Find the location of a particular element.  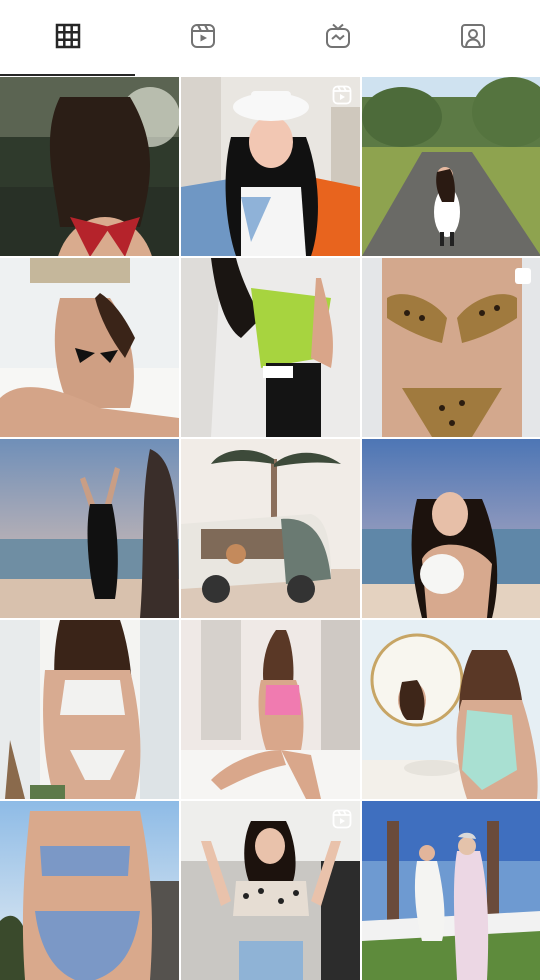

carousel-icon is located at coordinates (523, 276).